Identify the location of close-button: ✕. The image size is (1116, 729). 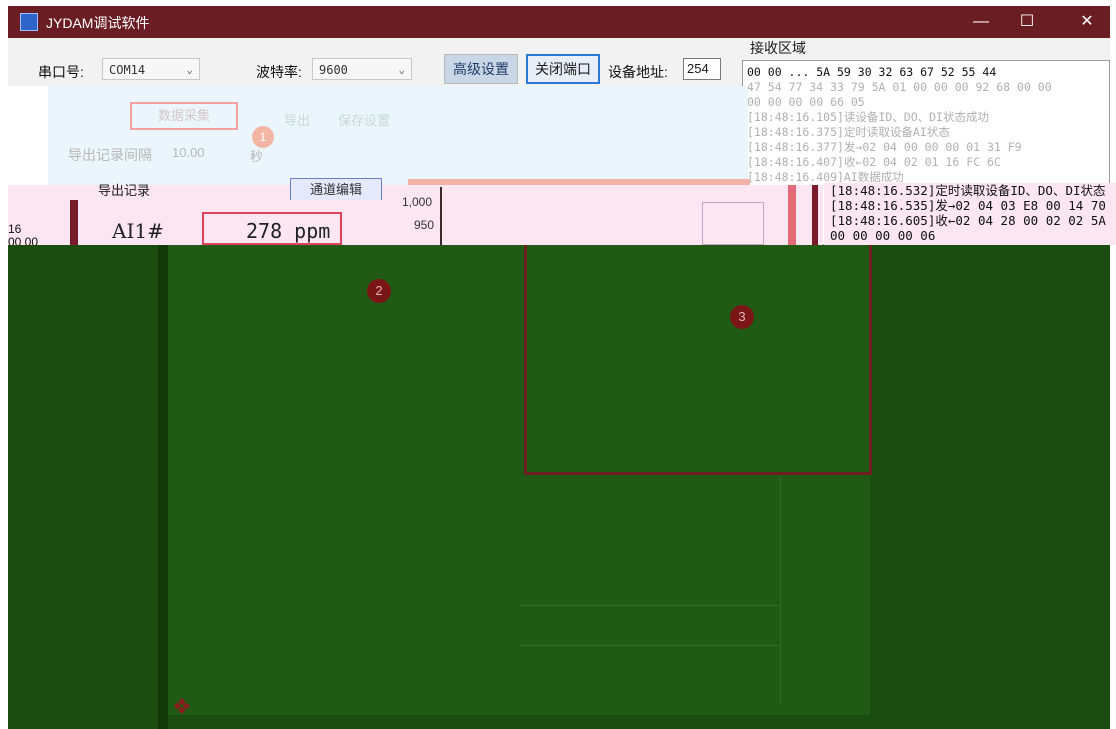
(1087, 22).